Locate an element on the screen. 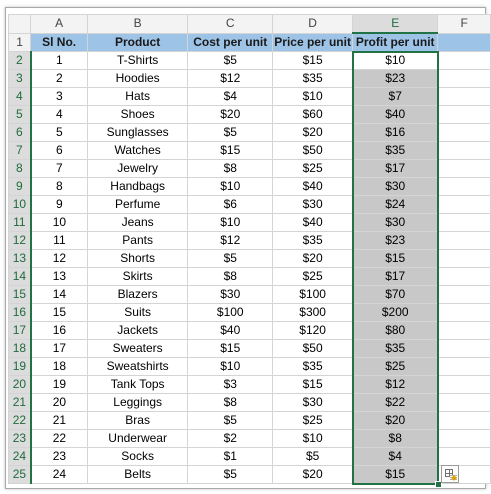 This screenshot has height=494, width=491. row-header: 1 is located at coordinates (19, 42).